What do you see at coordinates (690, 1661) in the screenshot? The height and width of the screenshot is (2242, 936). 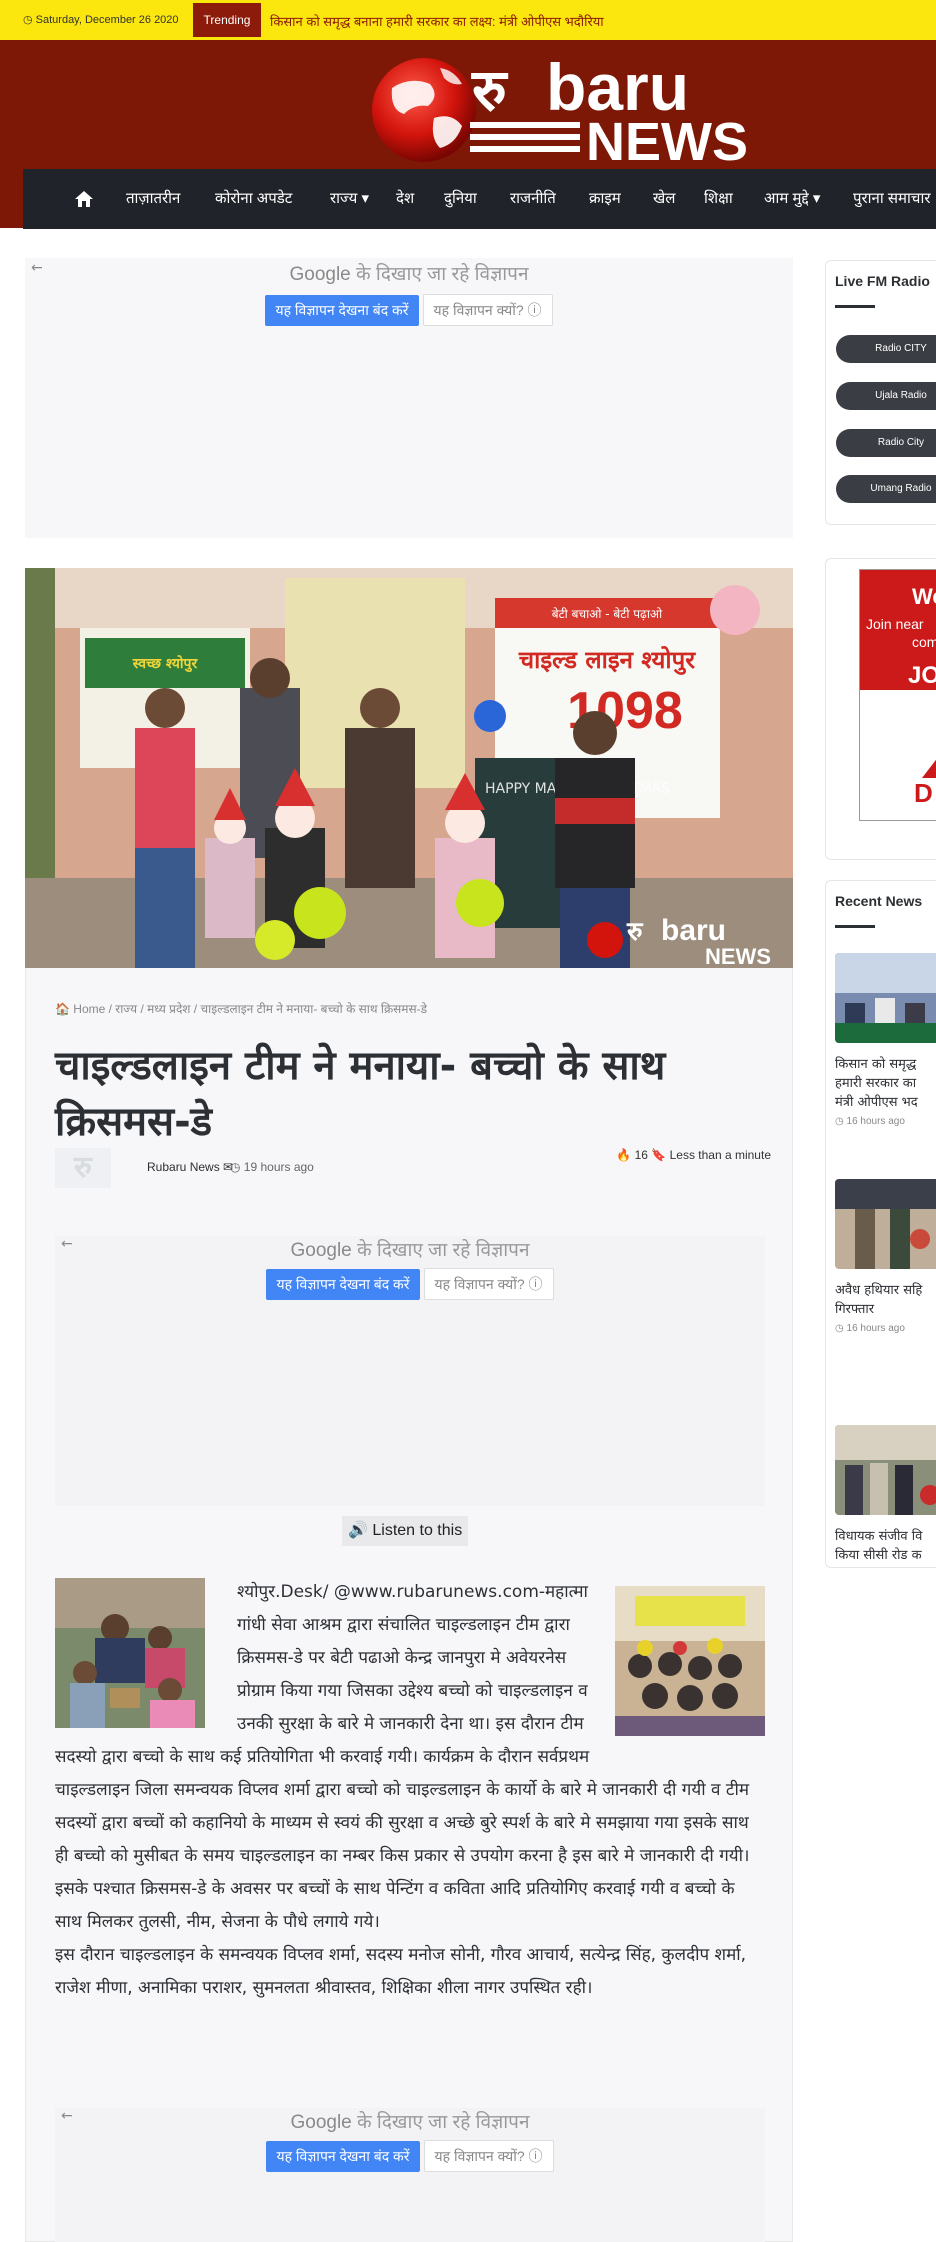 I see `article-image-right` at bounding box center [690, 1661].